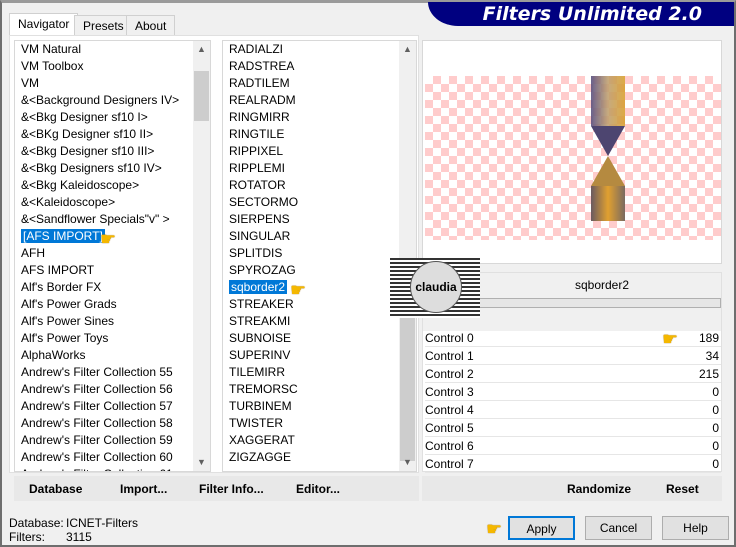 Image resolution: width=736 pixels, height=547 pixels. I want to click on filter-item: SPYROZAG, so click(262, 270).